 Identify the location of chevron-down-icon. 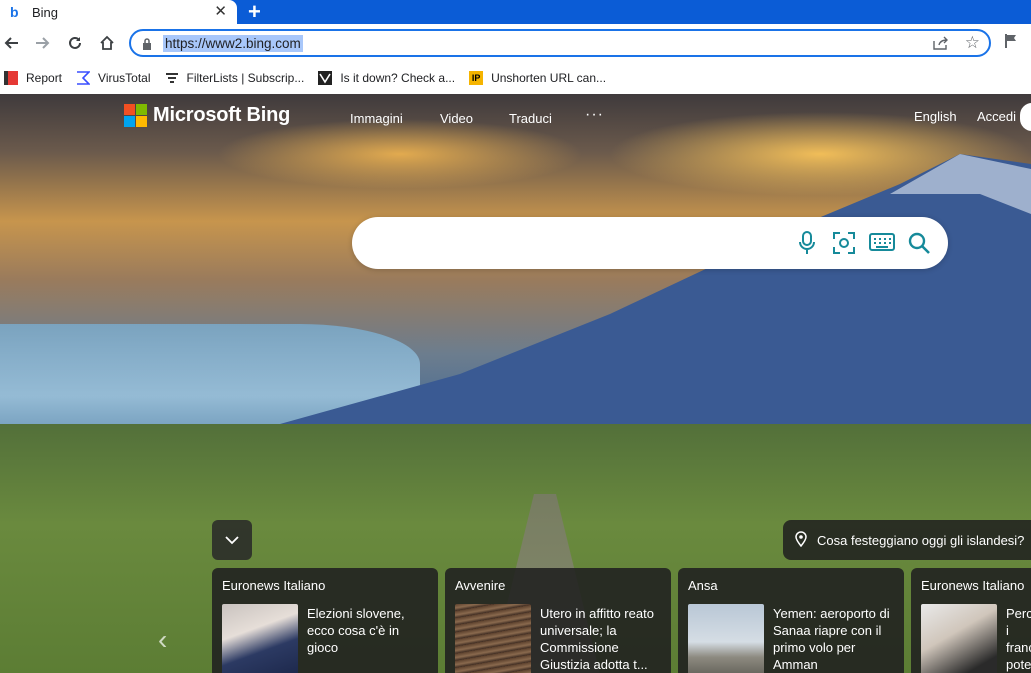
(232, 540).